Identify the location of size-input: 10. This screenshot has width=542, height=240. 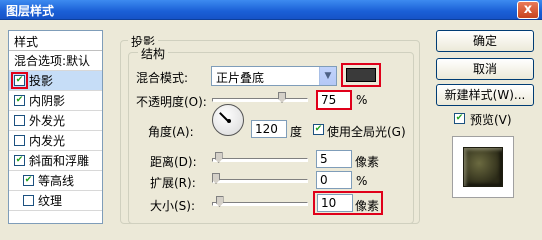
(335, 203).